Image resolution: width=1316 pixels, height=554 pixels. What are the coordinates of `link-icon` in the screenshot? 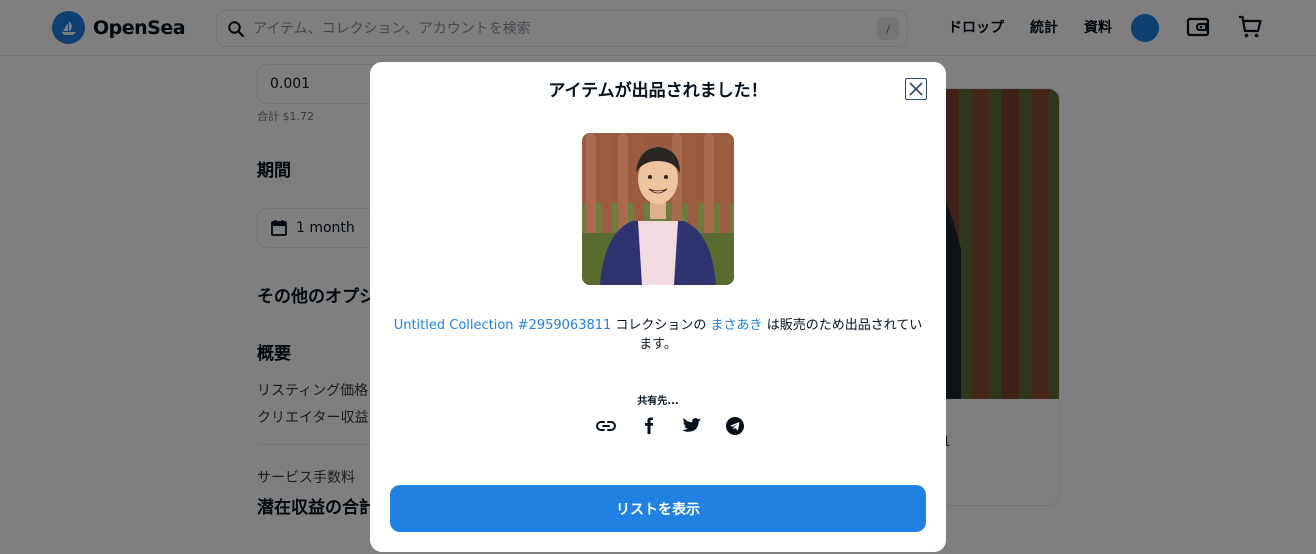 It's located at (605, 426).